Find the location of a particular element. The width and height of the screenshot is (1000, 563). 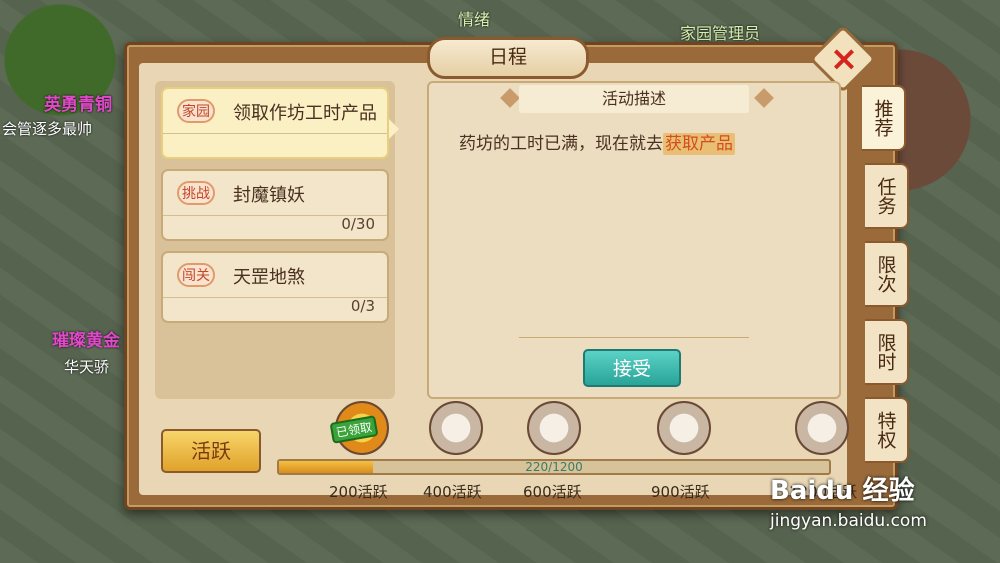

task-count: 0/30 is located at coordinates (358, 224).